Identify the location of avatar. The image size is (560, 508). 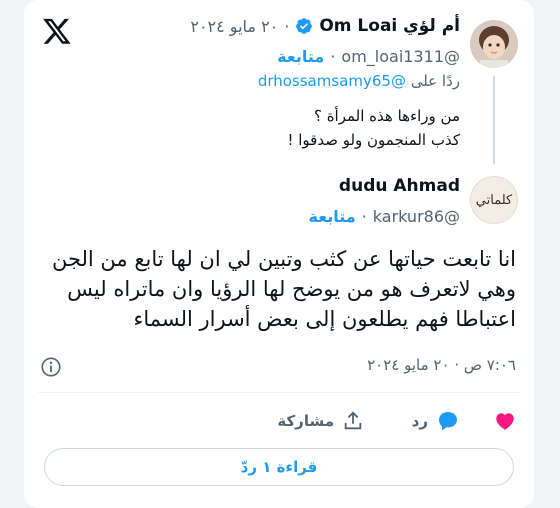
(494, 44).